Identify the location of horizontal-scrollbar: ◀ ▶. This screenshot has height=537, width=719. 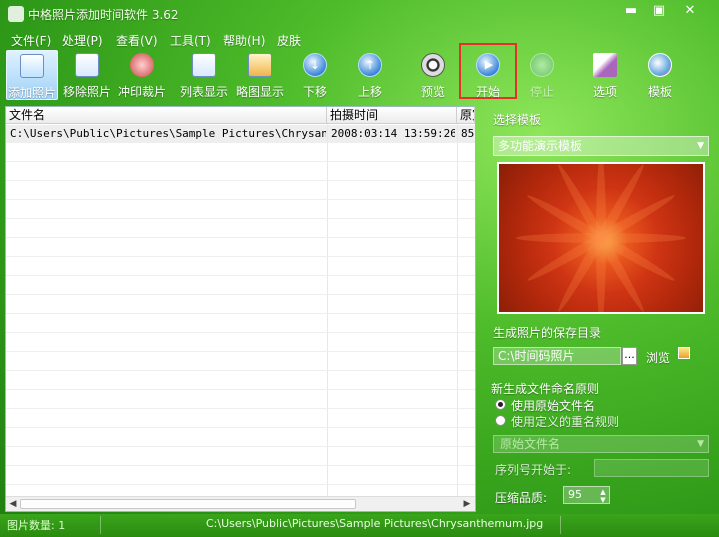
(240, 503).